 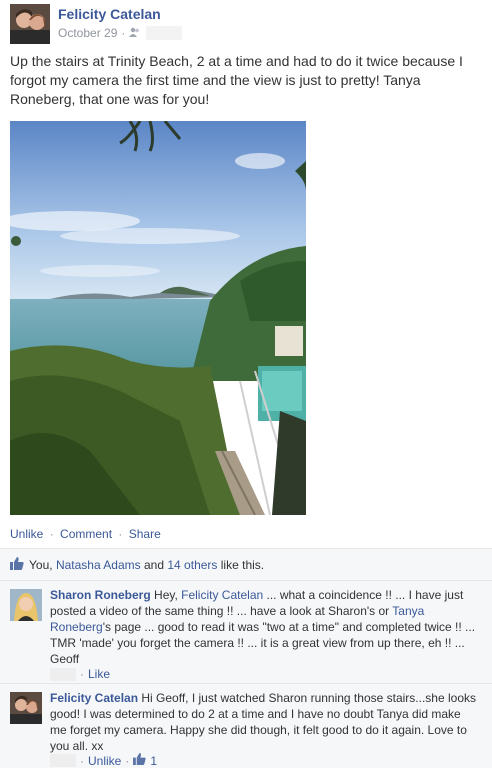 I want to click on blurred-area, so click(x=164, y=33).